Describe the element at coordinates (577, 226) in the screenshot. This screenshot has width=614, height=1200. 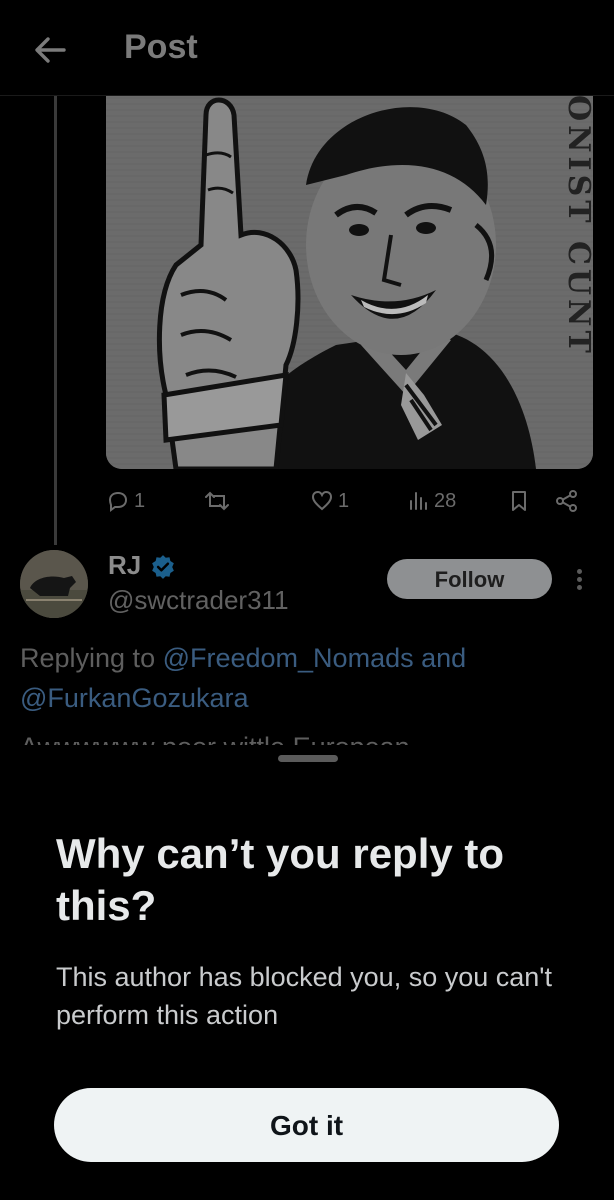
I see `stamp-text: ONIST CUNT` at that location.